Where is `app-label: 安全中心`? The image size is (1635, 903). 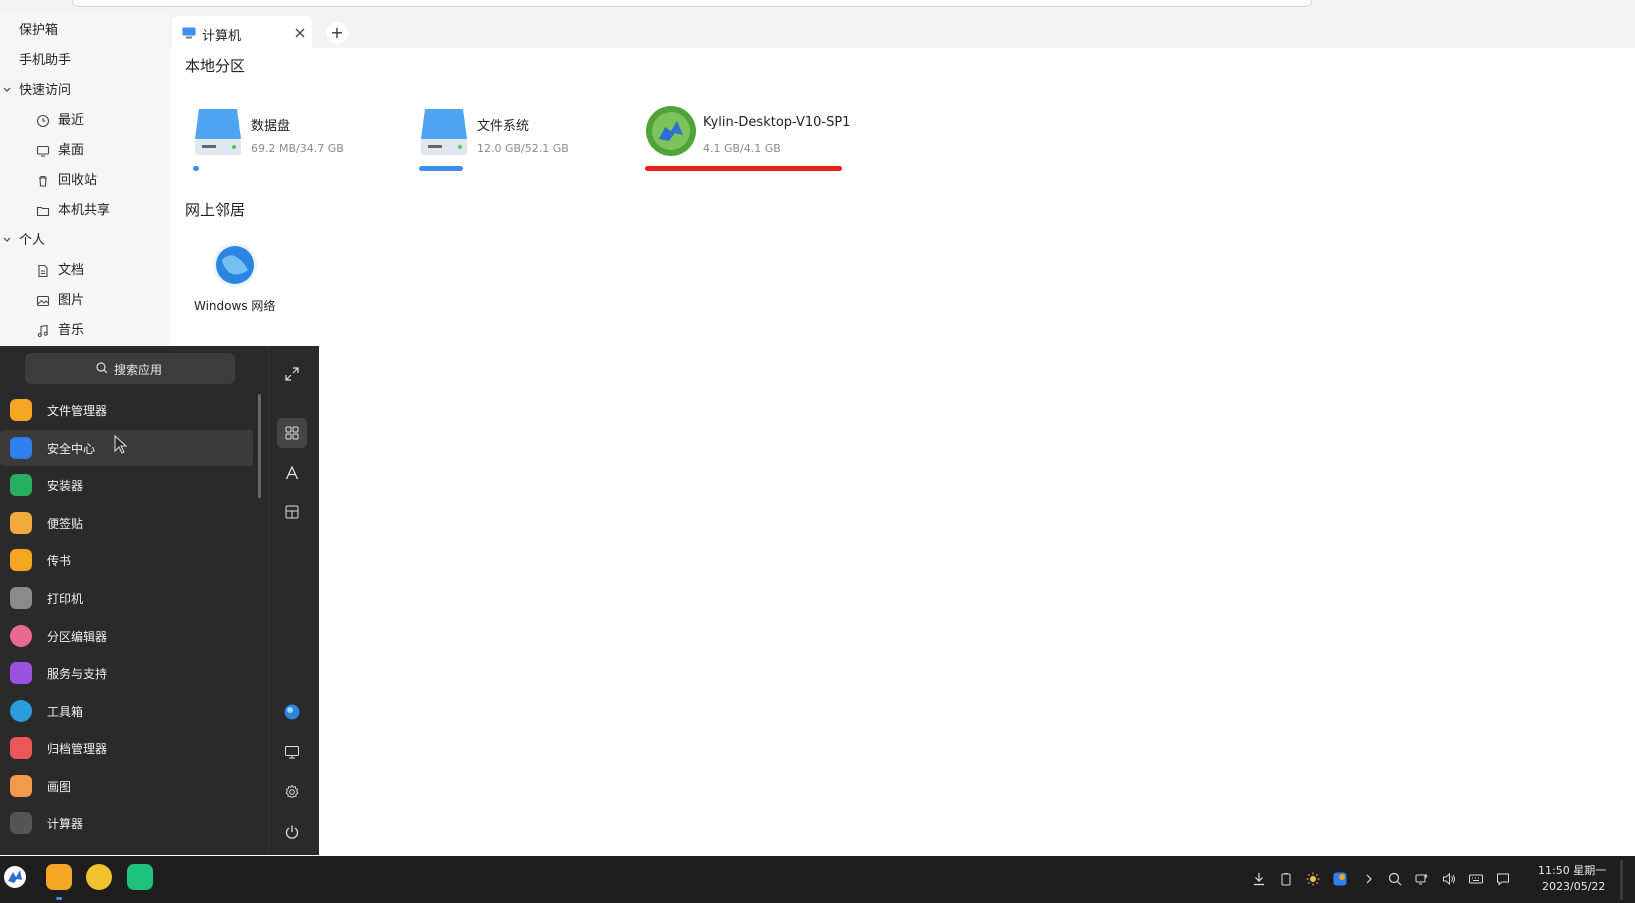
app-label: 安全中心 is located at coordinates (71, 449).